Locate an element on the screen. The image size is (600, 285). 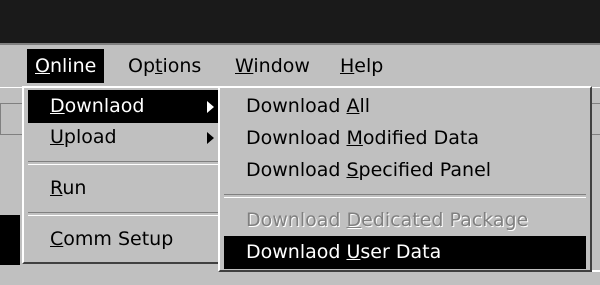
submenu-download-user-data: Downlaod User Data is located at coordinates (405, 252).